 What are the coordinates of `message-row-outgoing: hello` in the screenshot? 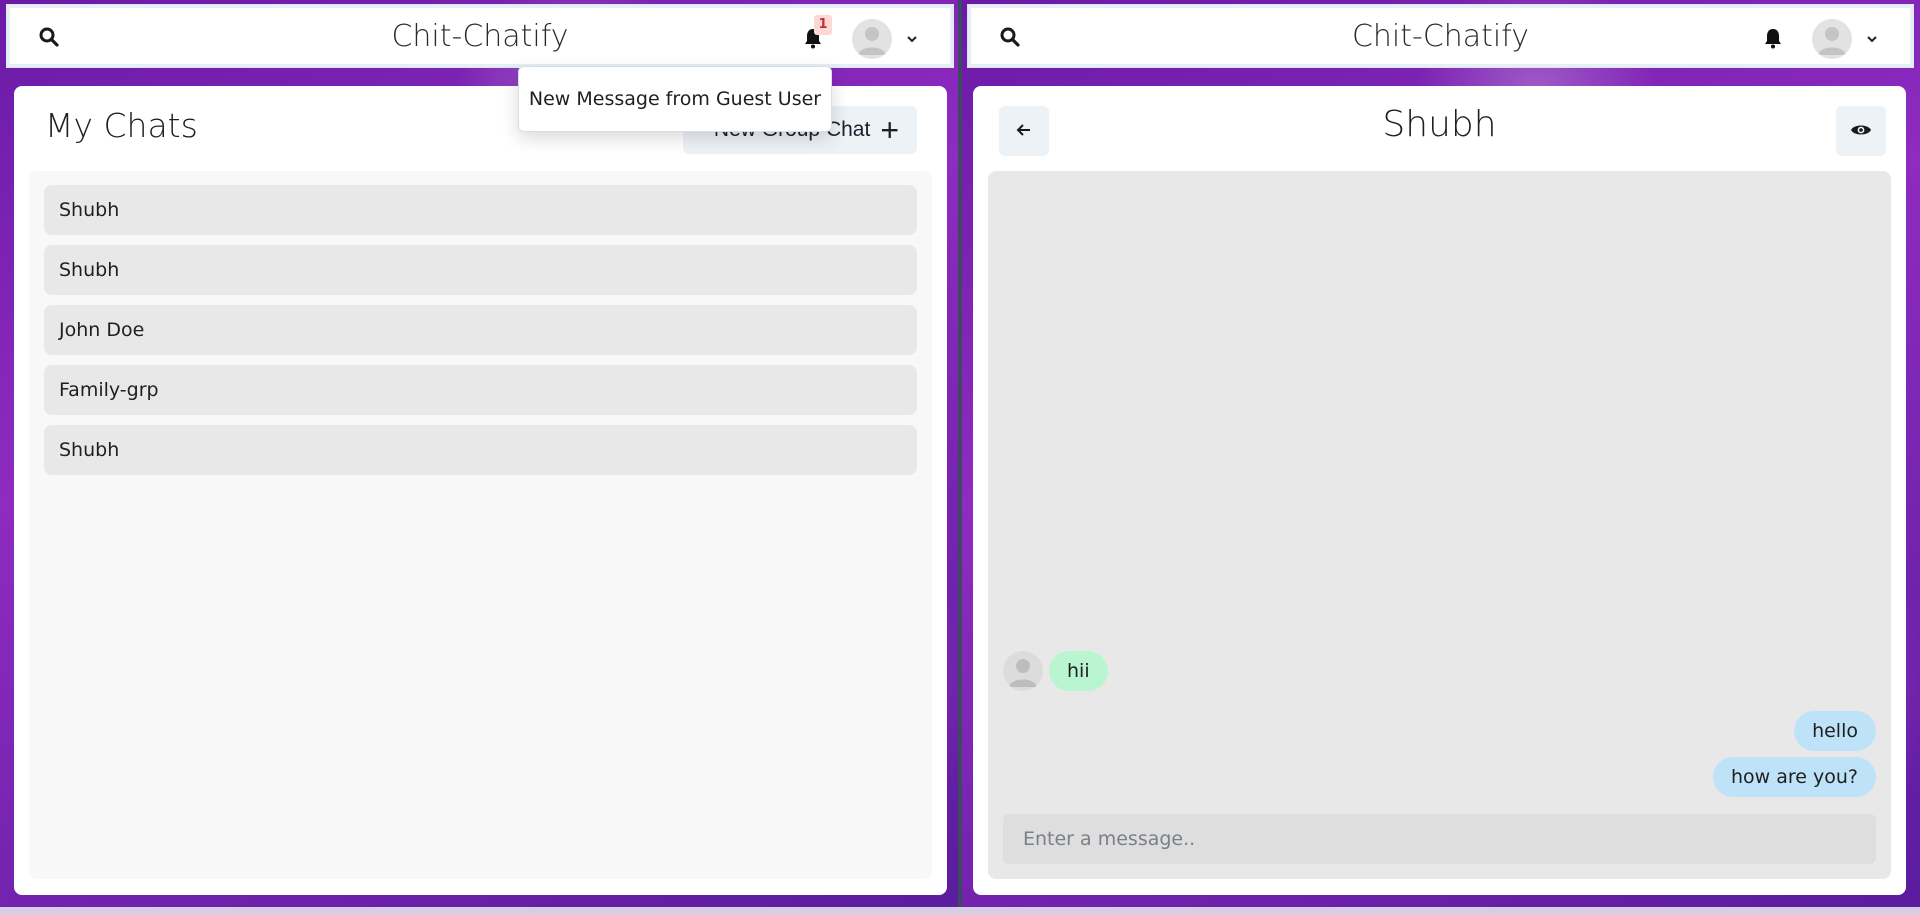 It's located at (1835, 731).